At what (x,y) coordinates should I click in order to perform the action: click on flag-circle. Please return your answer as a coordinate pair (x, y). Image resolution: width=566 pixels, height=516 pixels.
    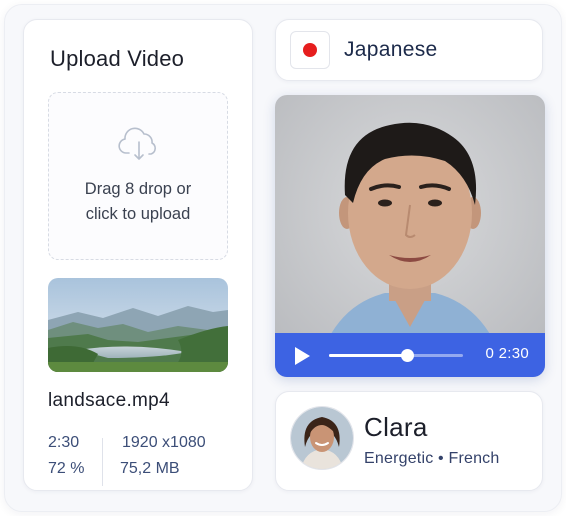
    Looking at the image, I should click on (310, 50).